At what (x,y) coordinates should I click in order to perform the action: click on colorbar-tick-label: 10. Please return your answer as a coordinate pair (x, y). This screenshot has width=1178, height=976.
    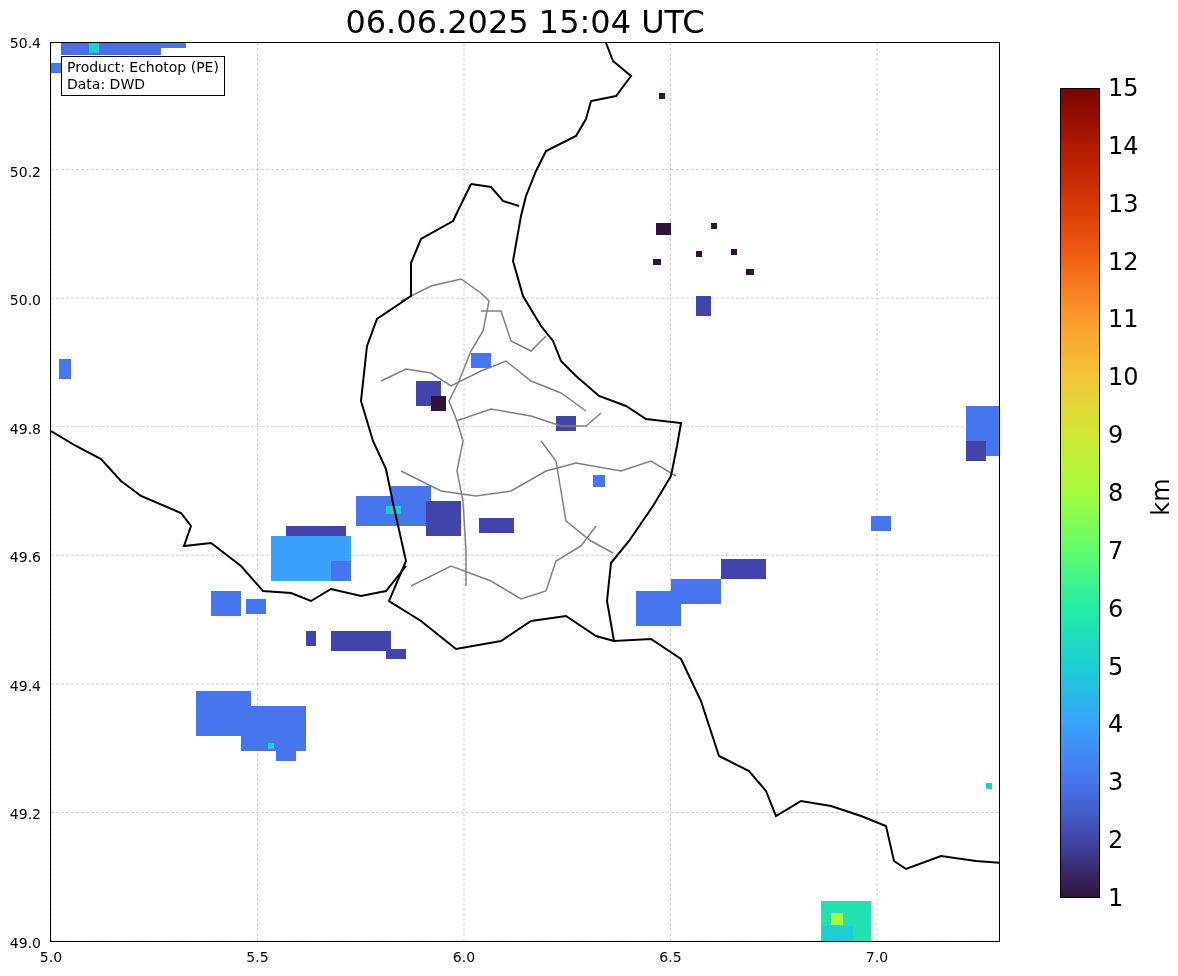
    Looking at the image, I should click on (1123, 377).